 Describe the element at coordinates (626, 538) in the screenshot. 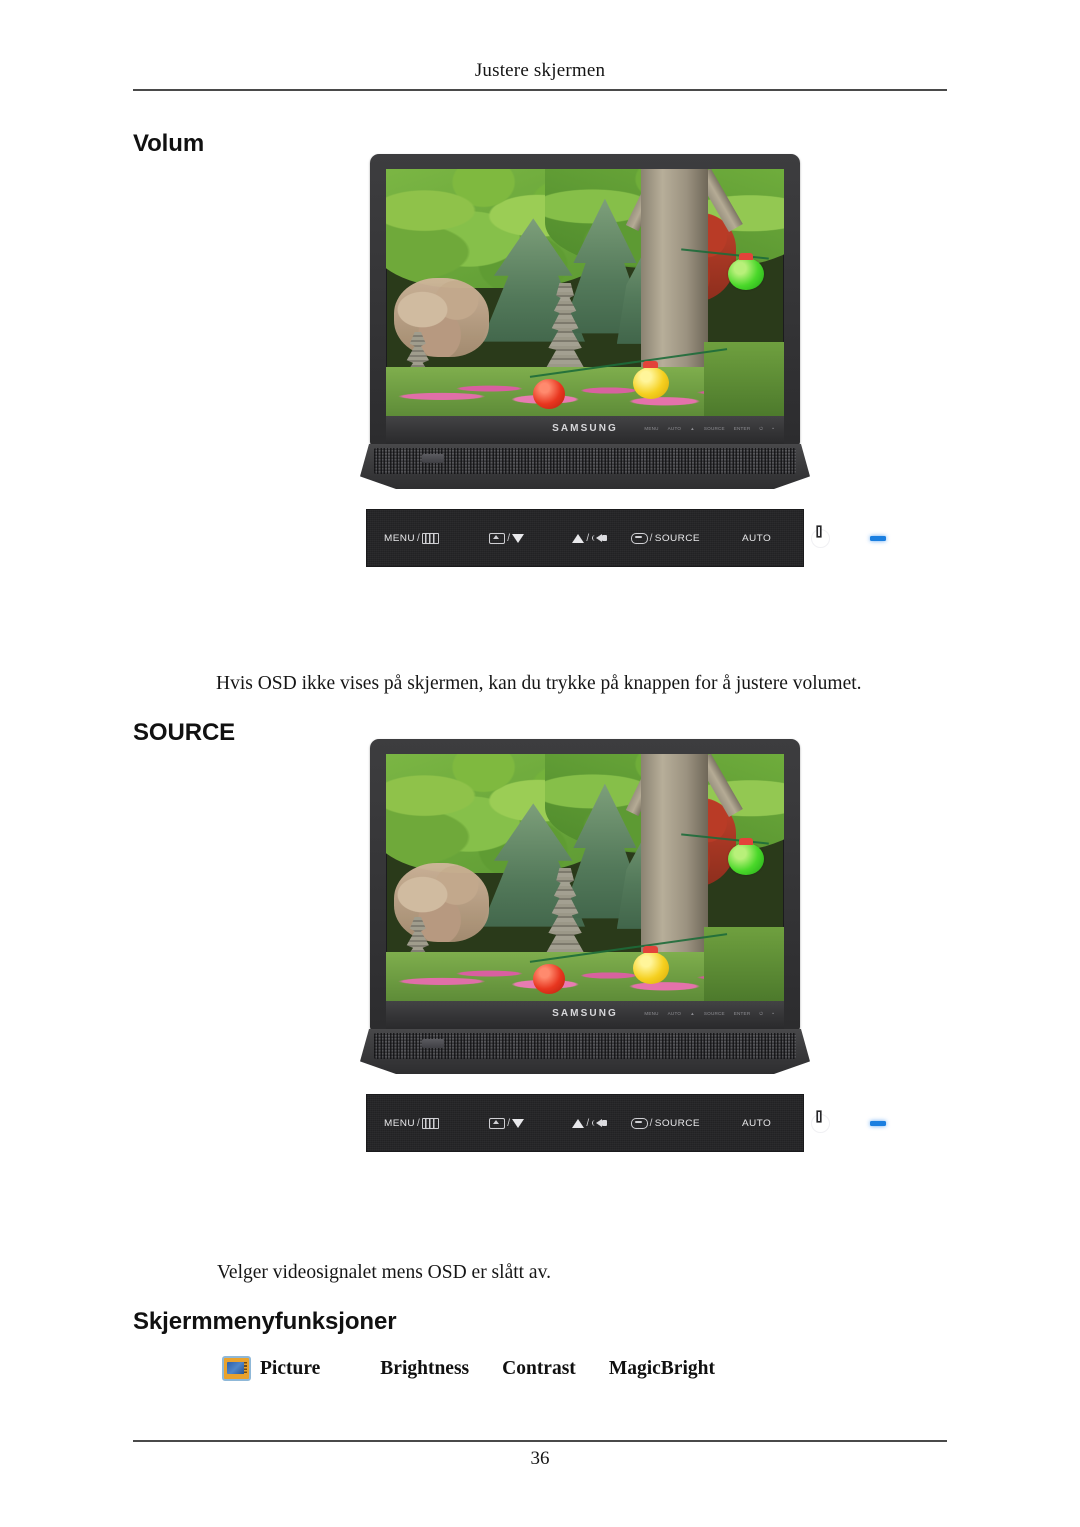

I see `control-panel-volume: MENU / / / / SOURCE AUTO` at that location.